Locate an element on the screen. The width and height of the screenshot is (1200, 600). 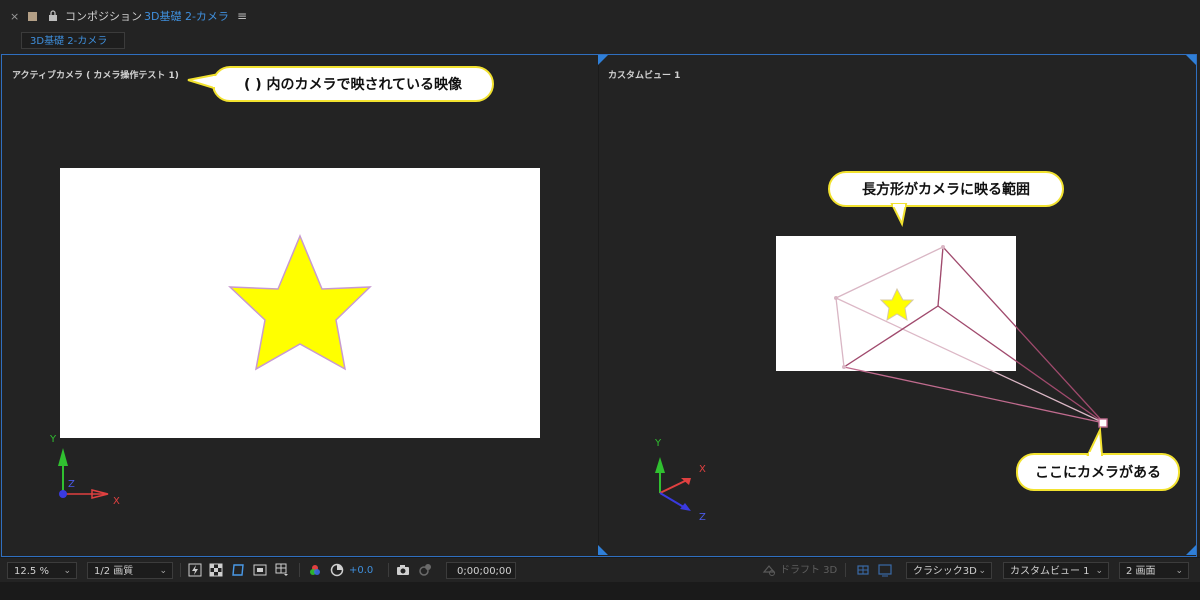
show-snapshot-icon is located at coordinates (425, 570).